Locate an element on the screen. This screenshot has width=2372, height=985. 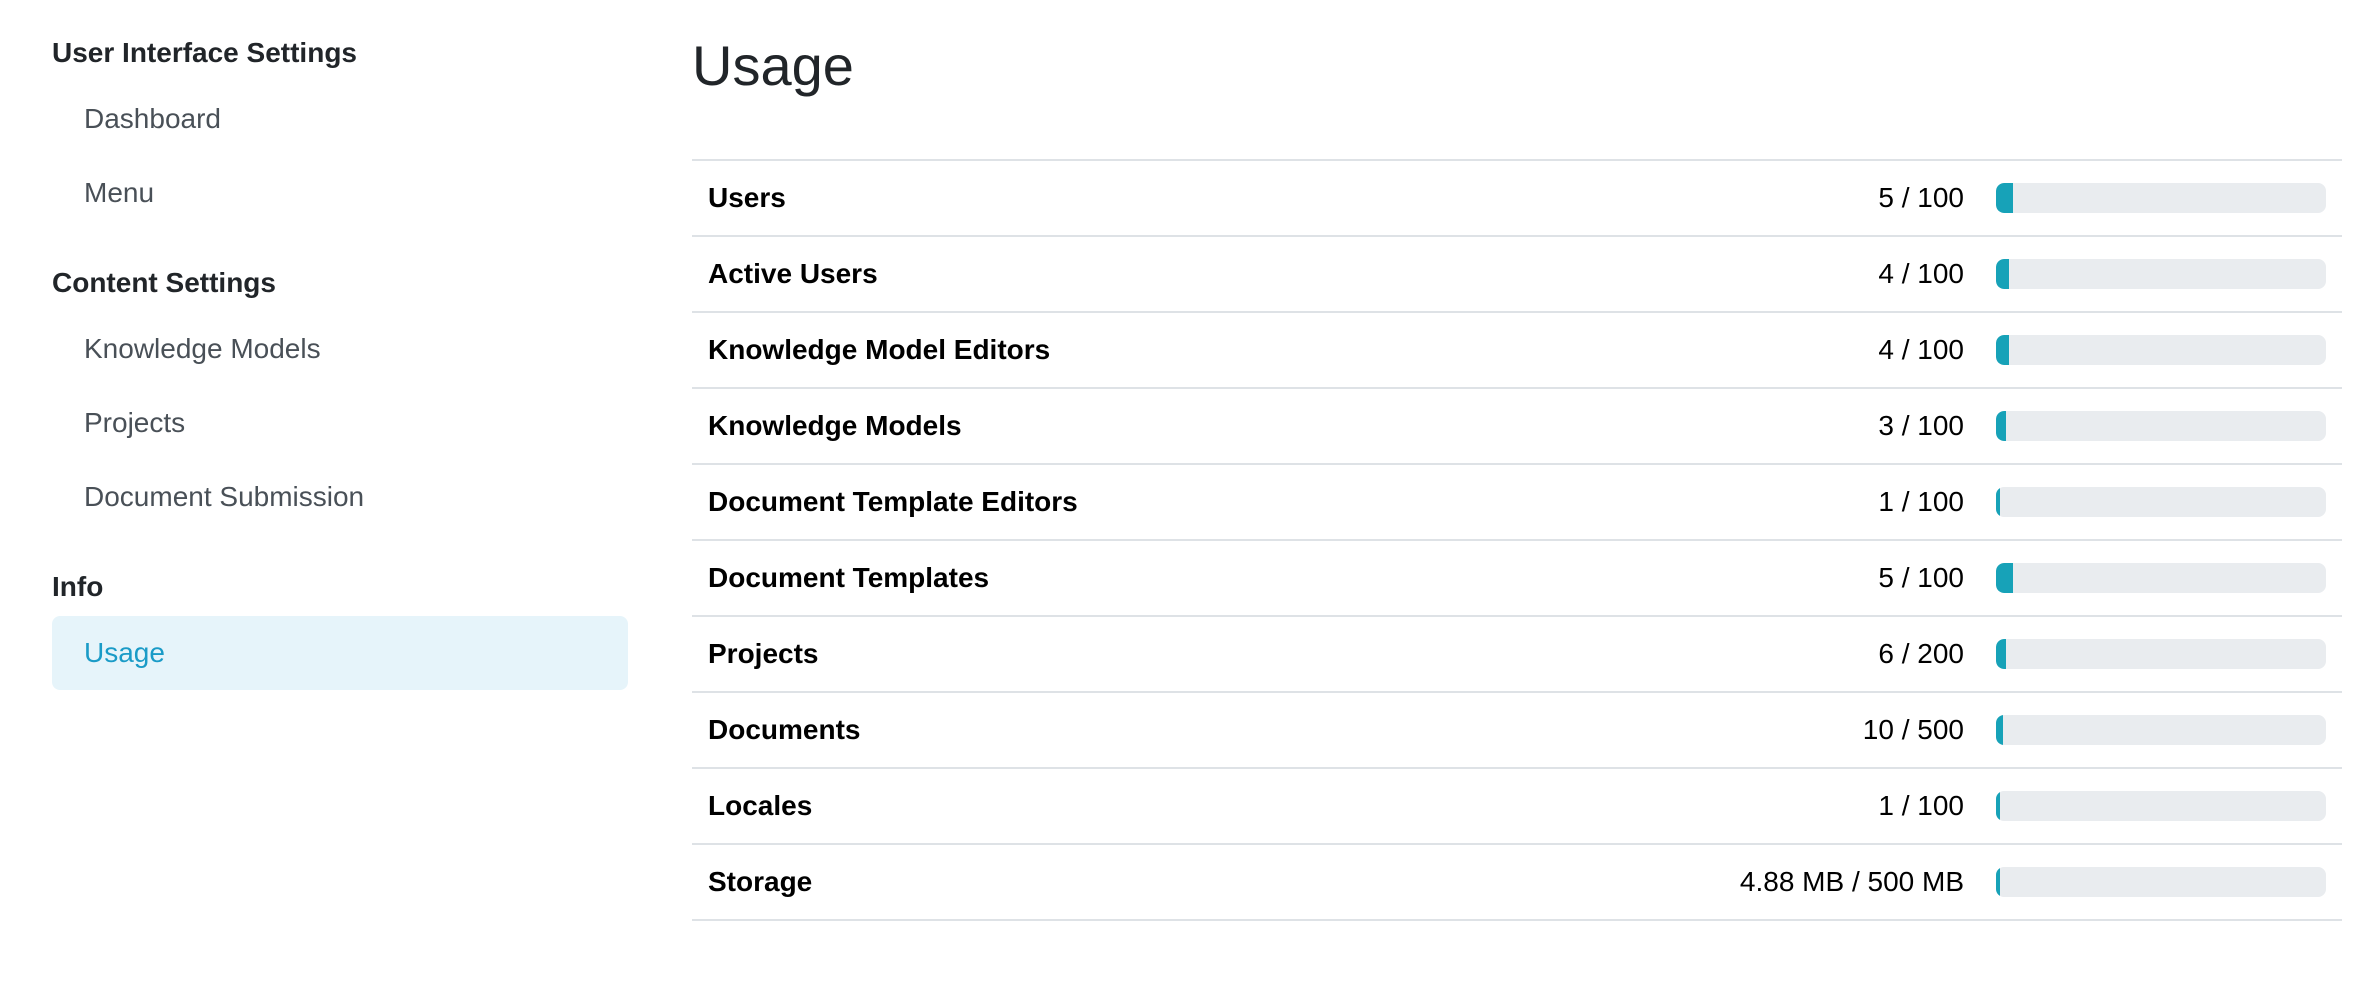
usage-value: 10 / 500 is located at coordinates (1913, 729).